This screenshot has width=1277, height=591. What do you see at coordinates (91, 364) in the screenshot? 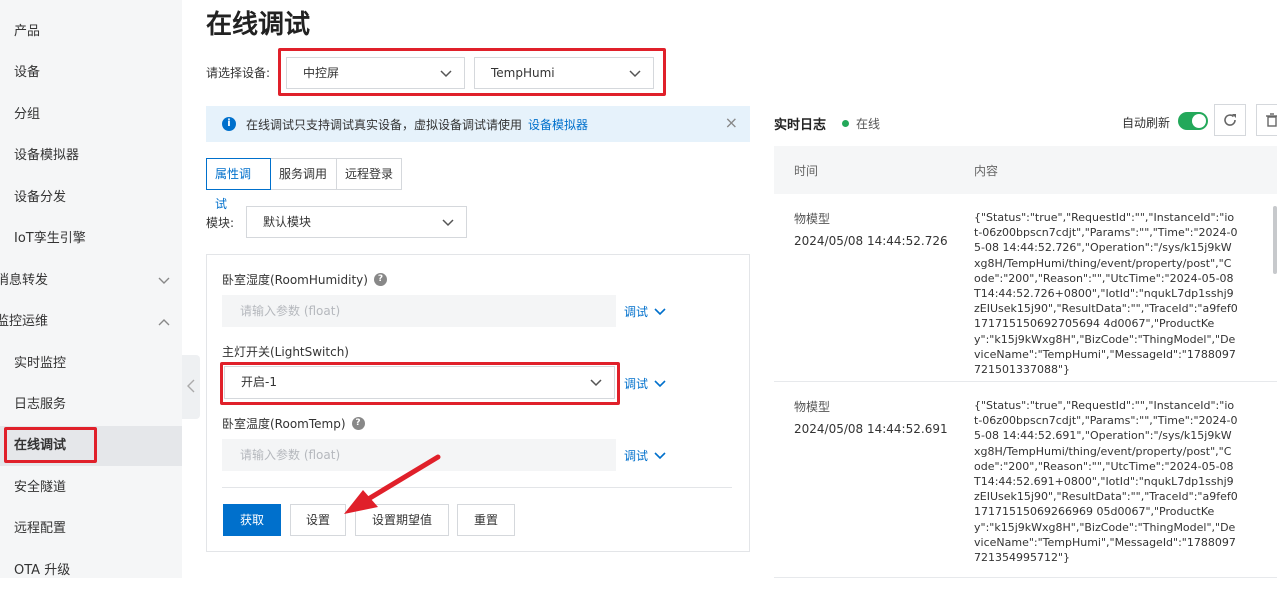
I see `sidebar-item-realtime-monitor: 实时监控` at bounding box center [91, 364].